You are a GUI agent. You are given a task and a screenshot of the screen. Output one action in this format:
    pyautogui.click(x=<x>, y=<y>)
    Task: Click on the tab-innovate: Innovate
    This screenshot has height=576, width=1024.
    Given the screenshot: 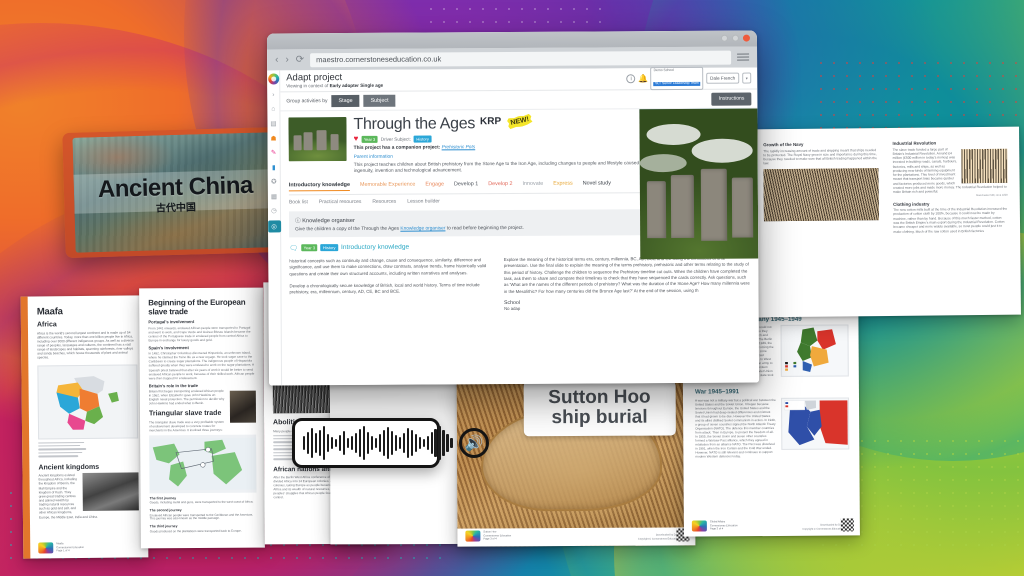 What is the action you would take?
    pyautogui.click(x=533, y=185)
    